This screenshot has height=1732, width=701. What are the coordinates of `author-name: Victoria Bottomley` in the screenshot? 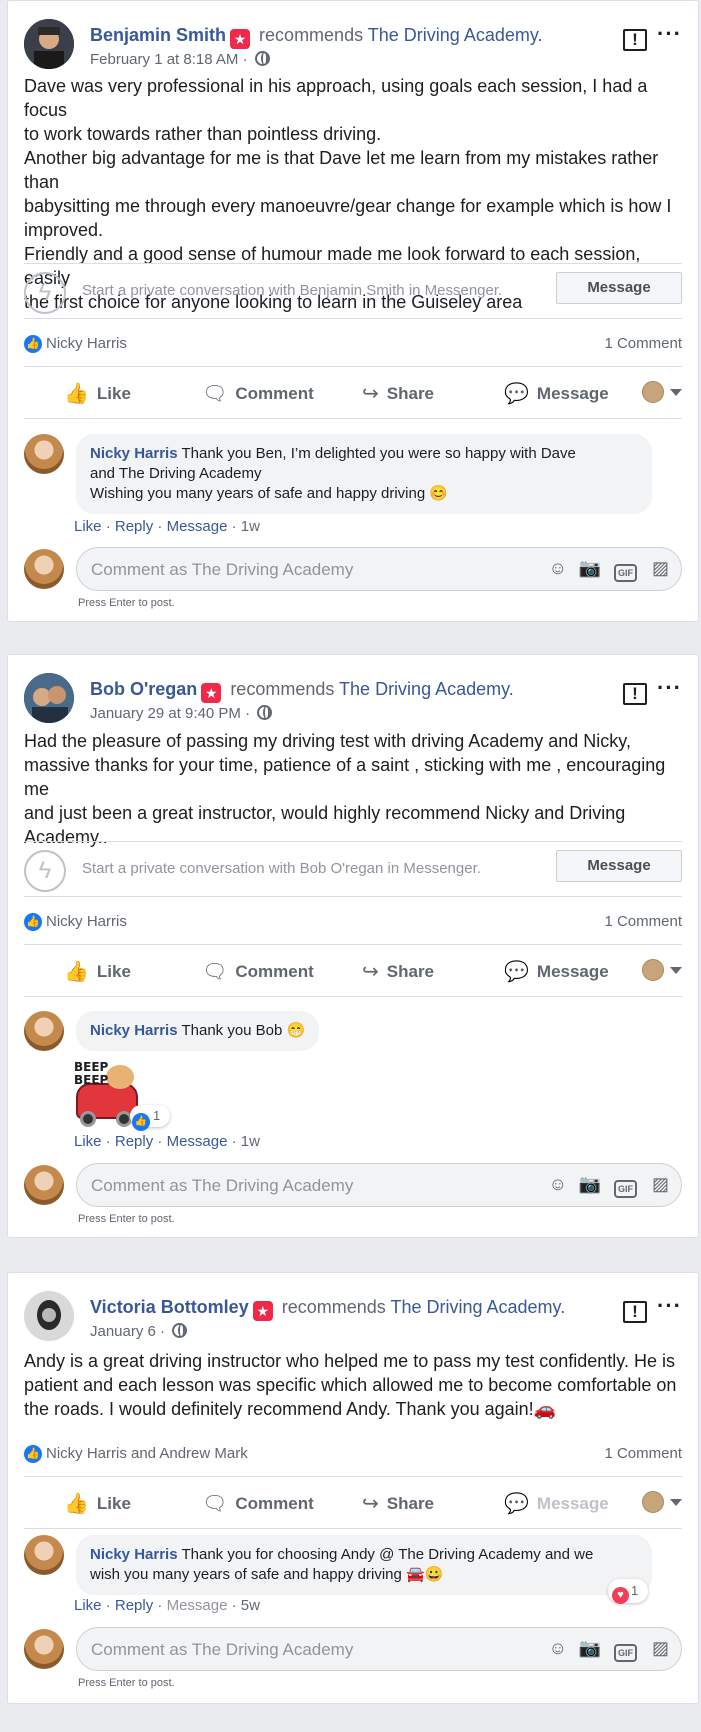 It's located at (169, 1307).